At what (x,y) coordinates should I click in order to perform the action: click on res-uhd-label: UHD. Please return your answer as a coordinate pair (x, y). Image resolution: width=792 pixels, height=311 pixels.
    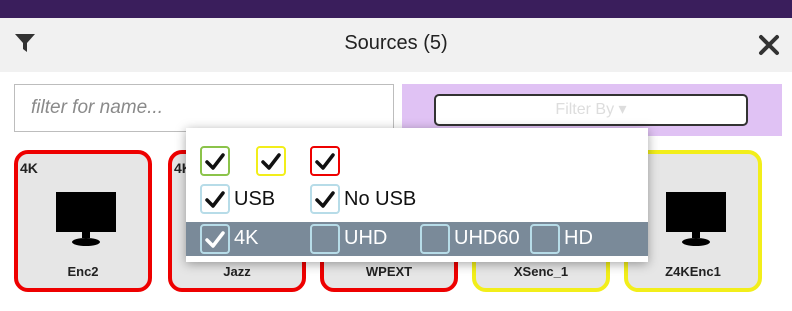
    Looking at the image, I should click on (366, 238).